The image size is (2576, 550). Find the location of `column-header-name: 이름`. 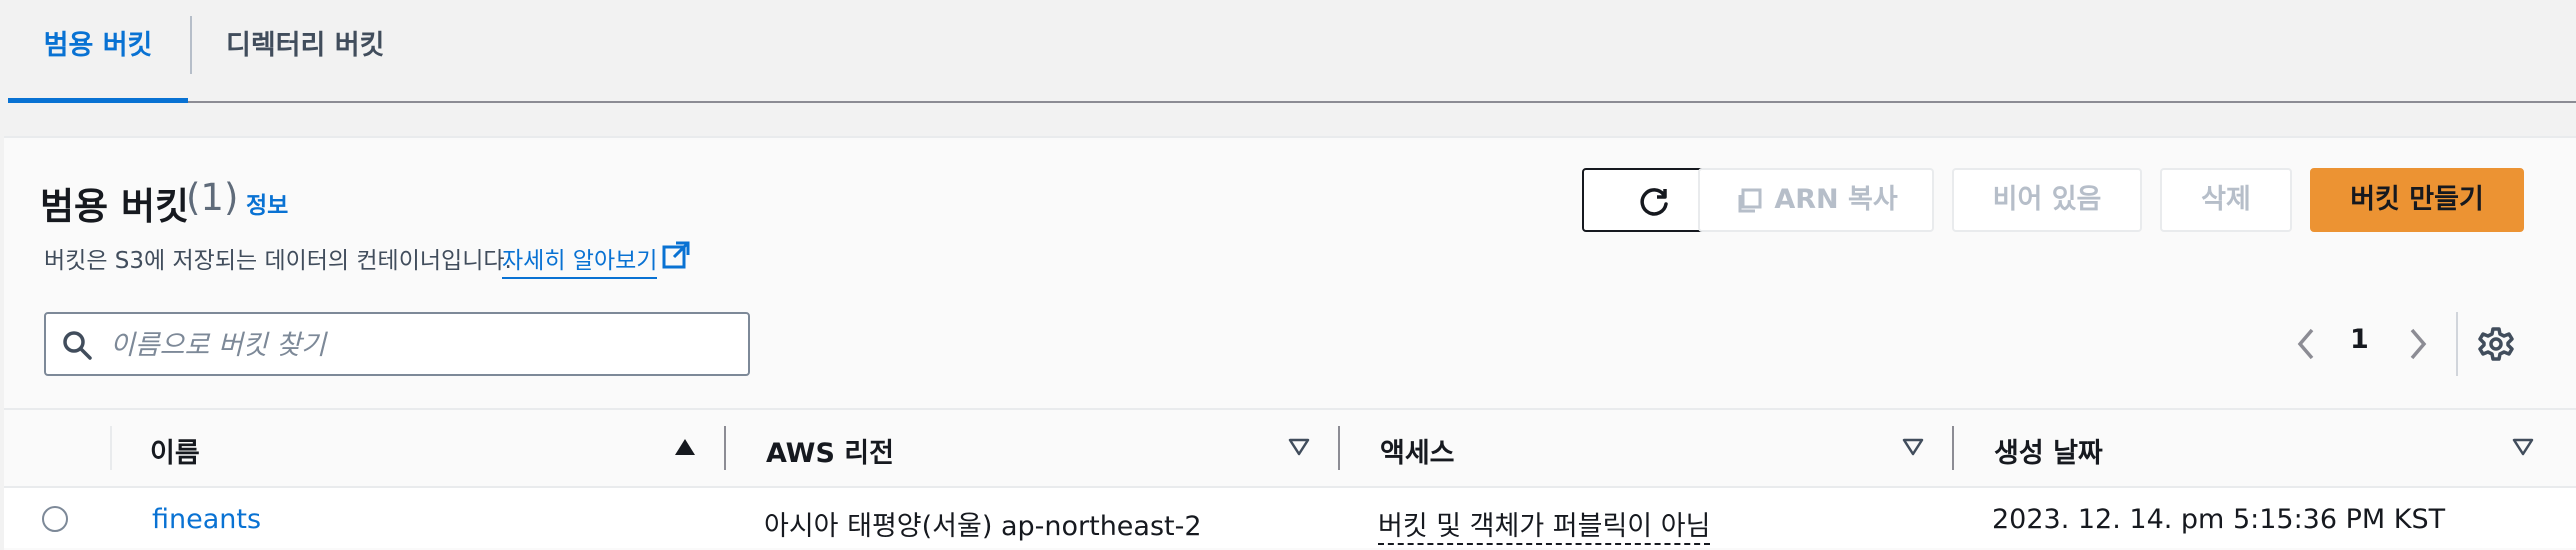

column-header-name: 이름 is located at coordinates (175, 450).